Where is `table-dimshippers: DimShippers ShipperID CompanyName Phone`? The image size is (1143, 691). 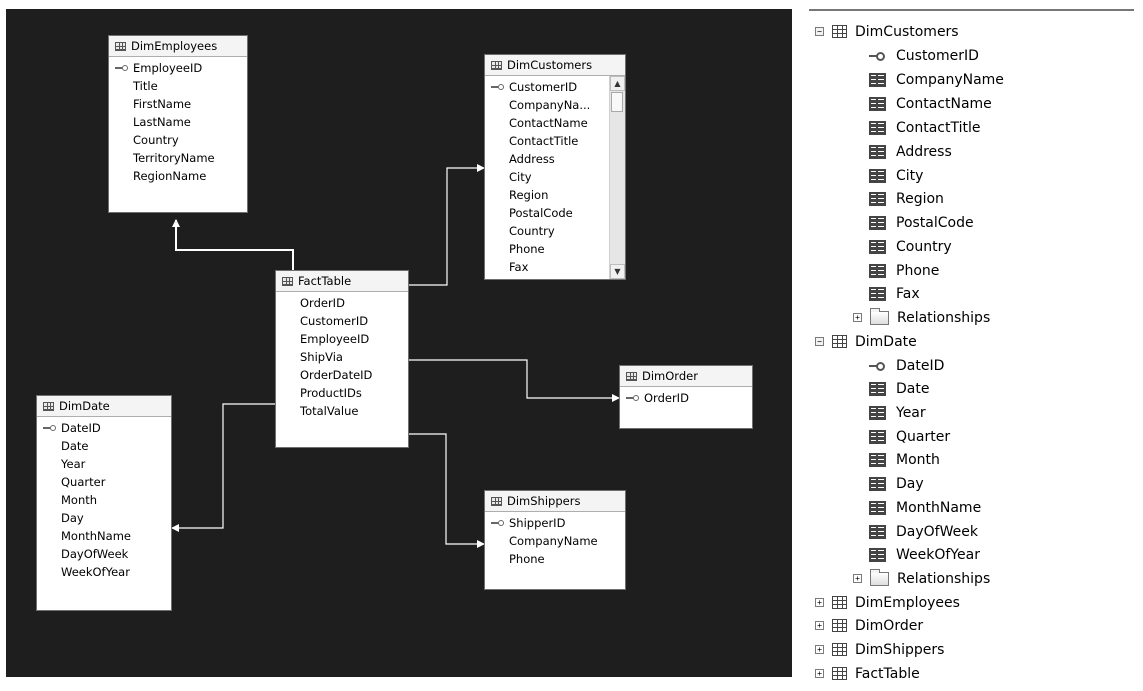 table-dimshippers: DimShippers ShipperID CompanyName Phone is located at coordinates (555, 540).